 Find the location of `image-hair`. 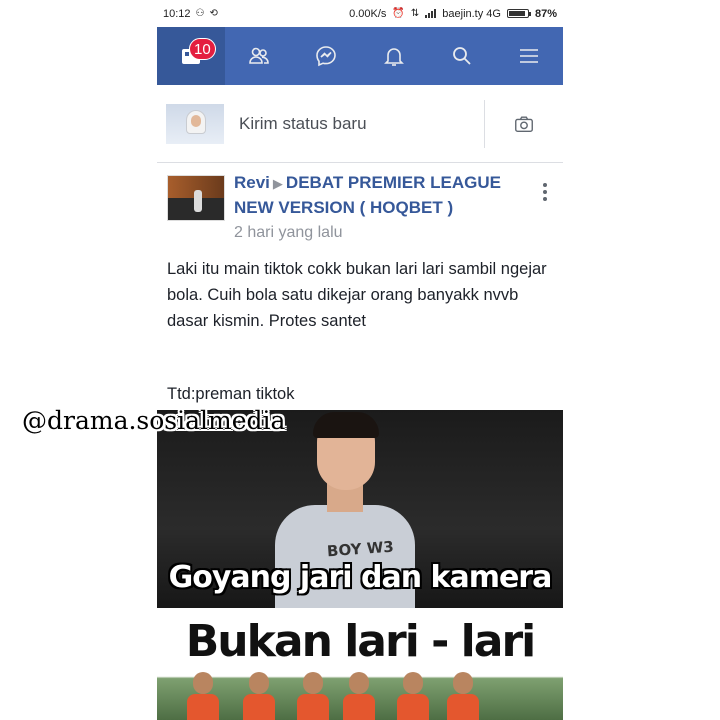

image-hair is located at coordinates (346, 425).